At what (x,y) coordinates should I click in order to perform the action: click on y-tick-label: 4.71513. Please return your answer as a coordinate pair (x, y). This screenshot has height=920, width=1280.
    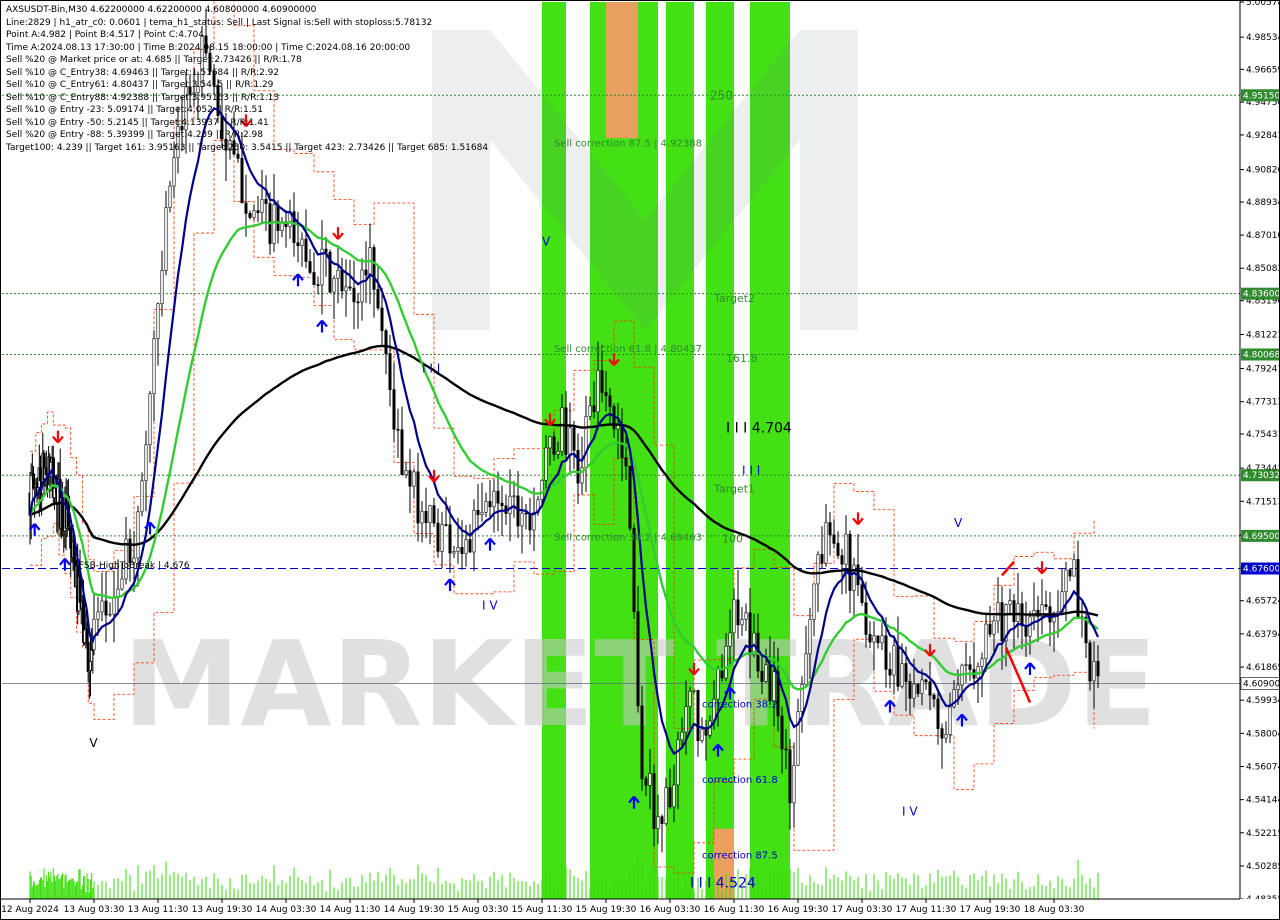
    Looking at the image, I should click on (1263, 502).